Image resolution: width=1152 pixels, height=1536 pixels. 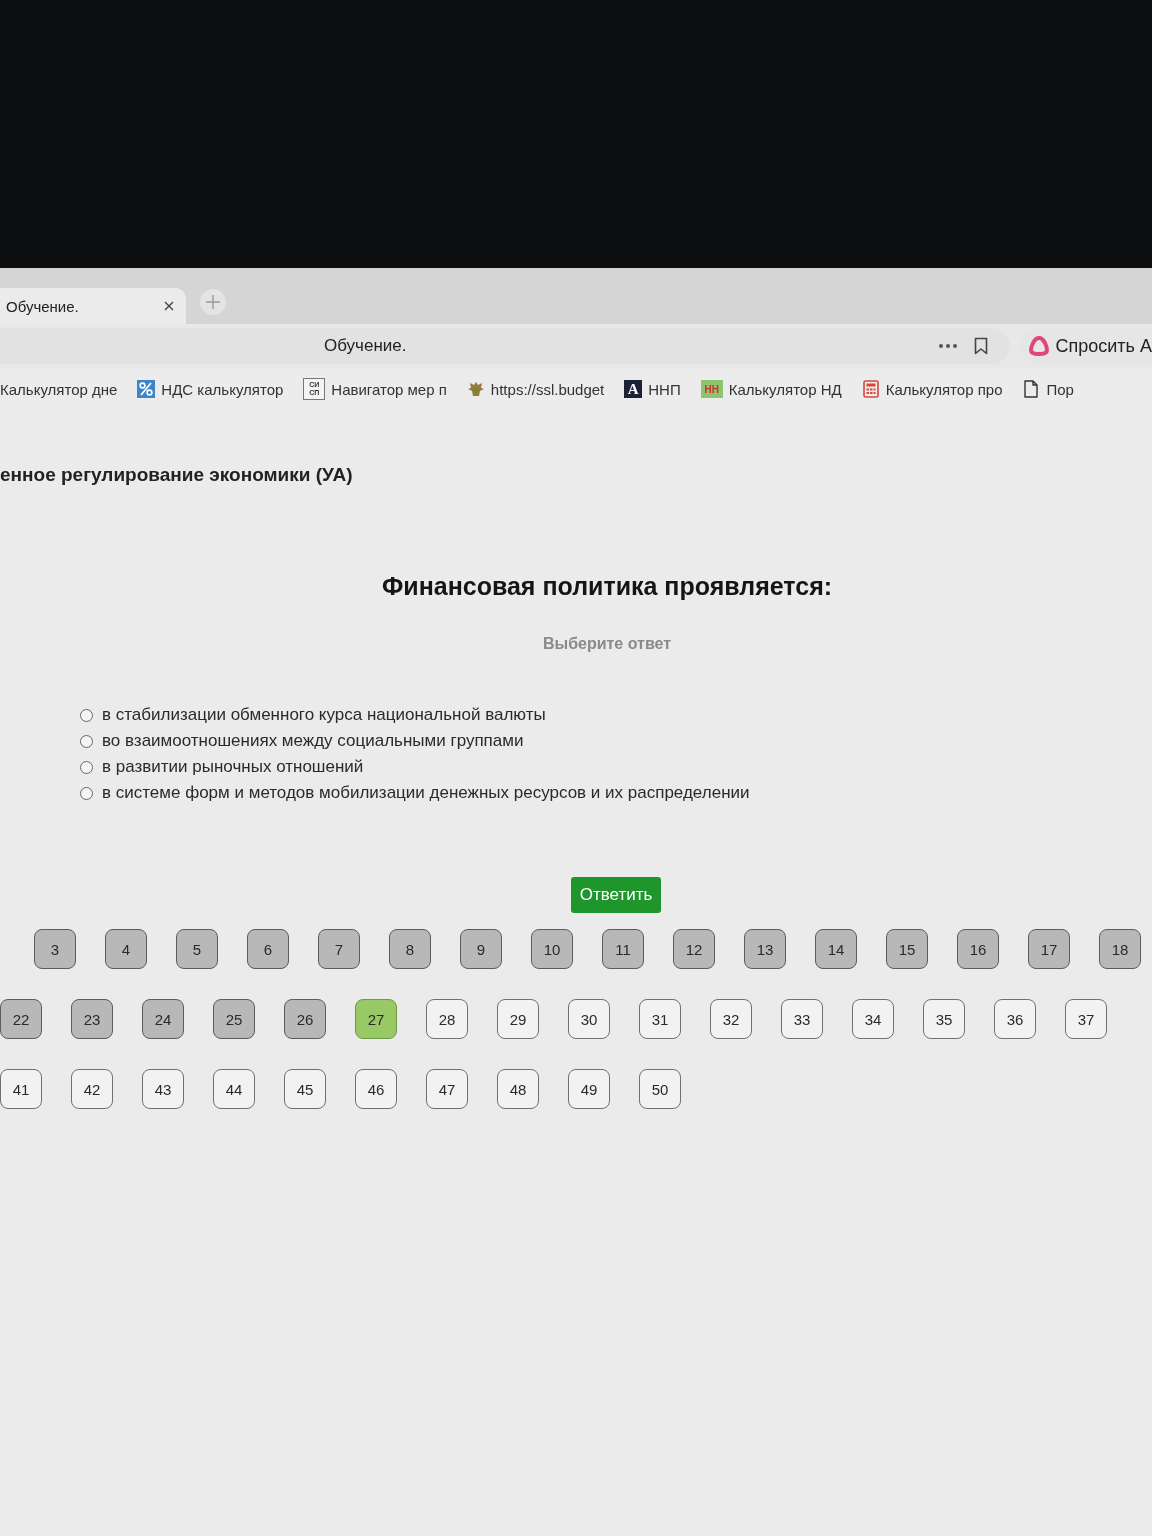 I want to click on question-number-button: 5, so click(x=197, y=949).